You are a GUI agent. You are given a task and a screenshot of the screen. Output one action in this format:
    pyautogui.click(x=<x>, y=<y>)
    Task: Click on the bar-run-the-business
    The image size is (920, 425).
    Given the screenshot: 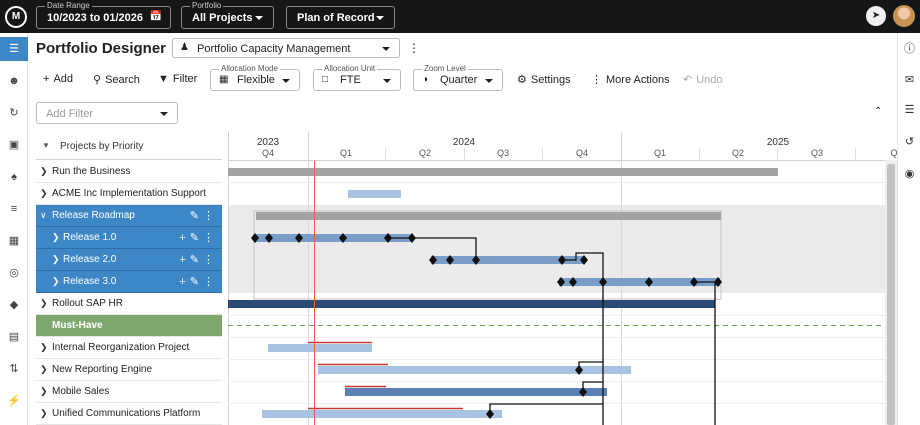 What is the action you would take?
    pyautogui.click(x=503, y=172)
    